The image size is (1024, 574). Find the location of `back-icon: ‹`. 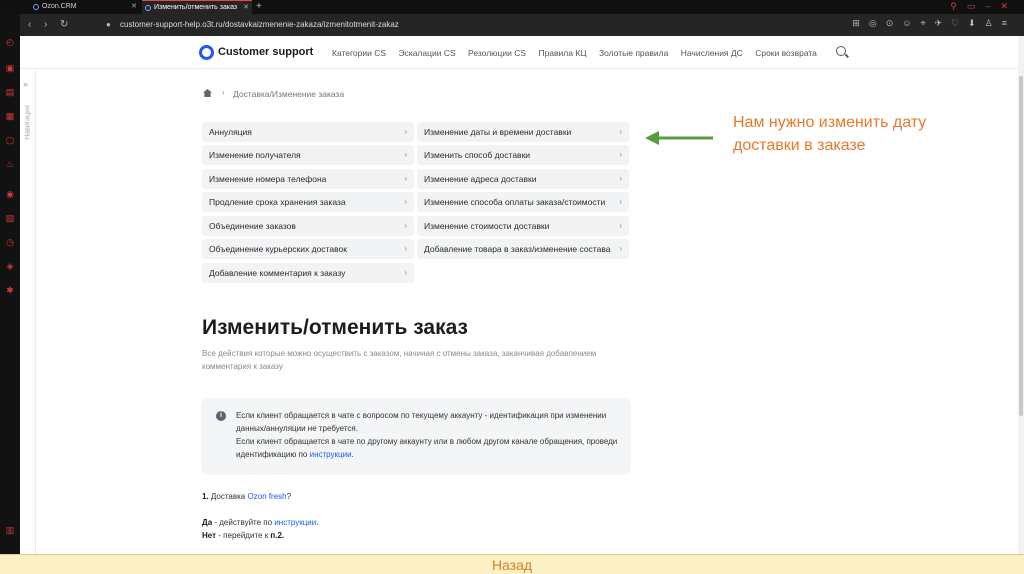

back-icon: ‹ is located at coordinates (29, 24).